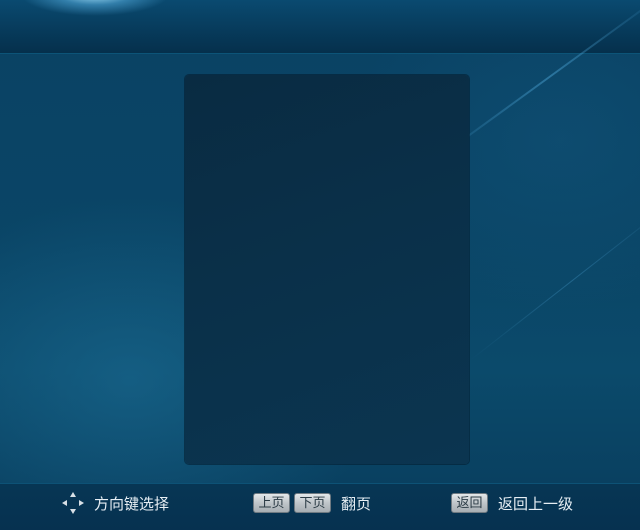 The image size is (640, 530). Describe the element at coordinates (271, 503) in the screenshot. I see `page-up-button: 上页` at that location.